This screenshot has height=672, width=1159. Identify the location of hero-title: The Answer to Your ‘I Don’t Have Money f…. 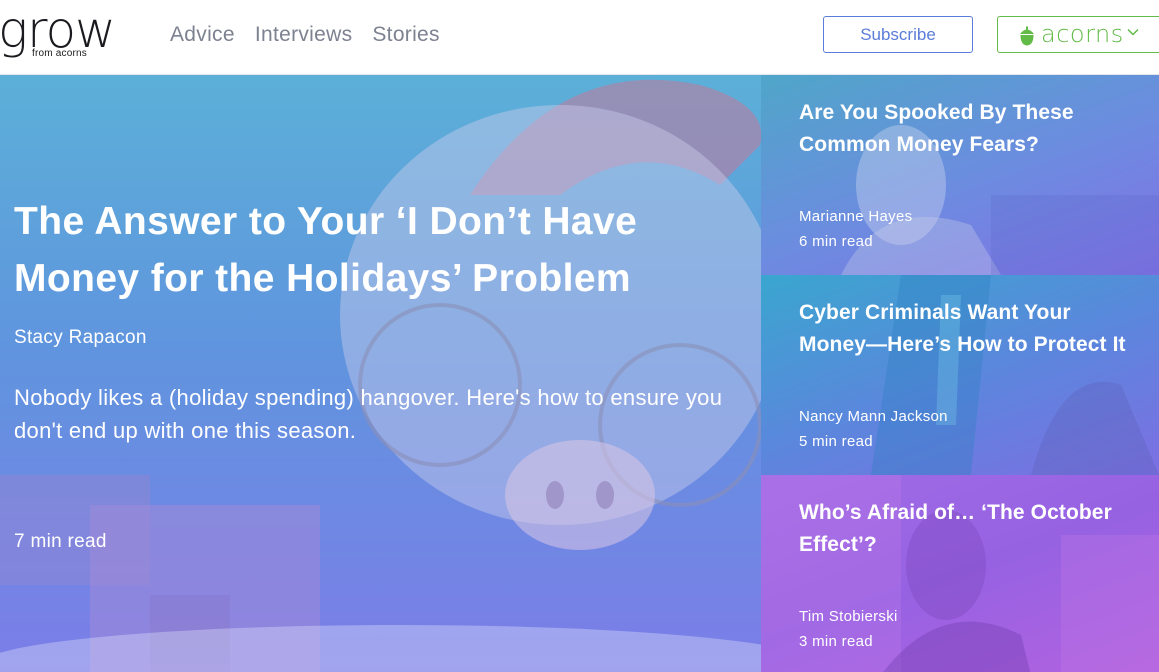
(374, 250).